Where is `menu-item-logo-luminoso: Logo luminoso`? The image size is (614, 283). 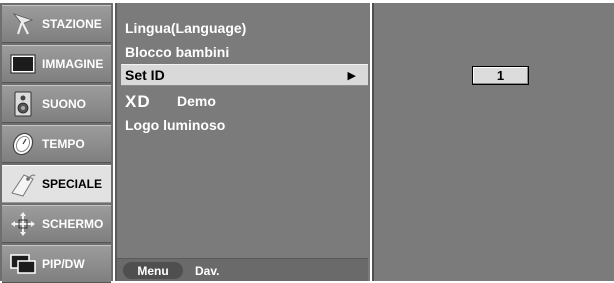 menu-item-logo-luminoso: Logo luminoso is located at coordinates (245, 125).